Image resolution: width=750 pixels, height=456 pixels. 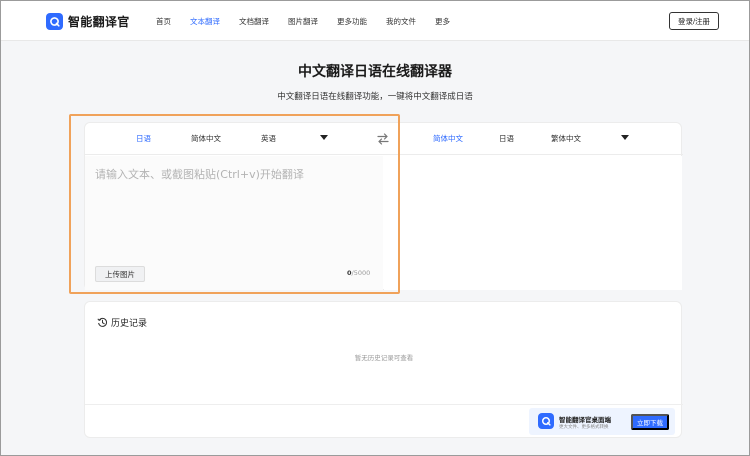 What do you see at coordinates (506, 138) in the screenshot?
I see `target-lang-japanese: 日语` at bounding box center [506, 138].